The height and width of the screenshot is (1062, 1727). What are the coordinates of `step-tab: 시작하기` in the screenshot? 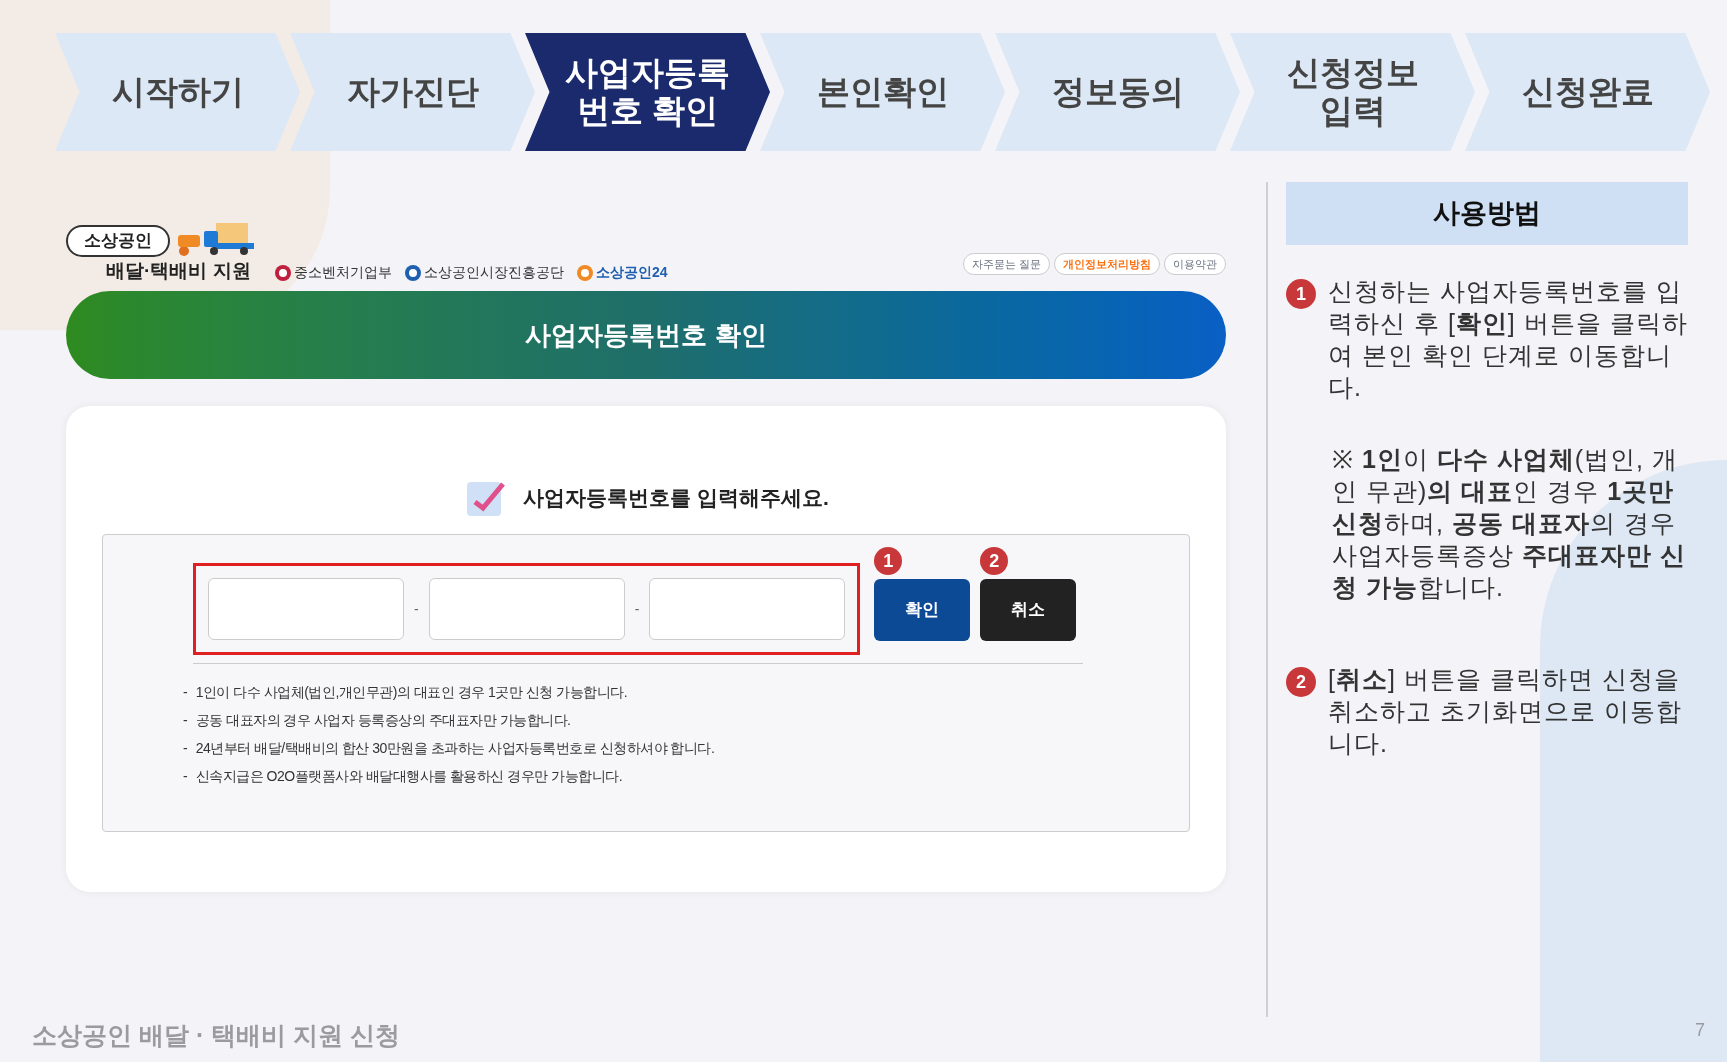 It's located at (177, 92).